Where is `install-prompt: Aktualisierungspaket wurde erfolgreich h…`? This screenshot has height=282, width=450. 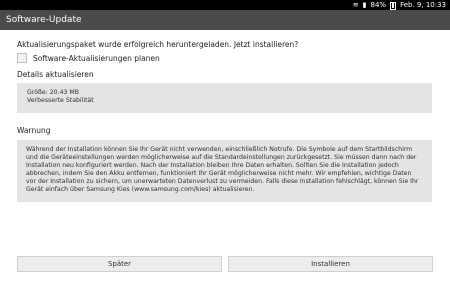
install-prompt: Aktualisierungspaket wurde erfolgreich h… is located at coordinates (158, 44).